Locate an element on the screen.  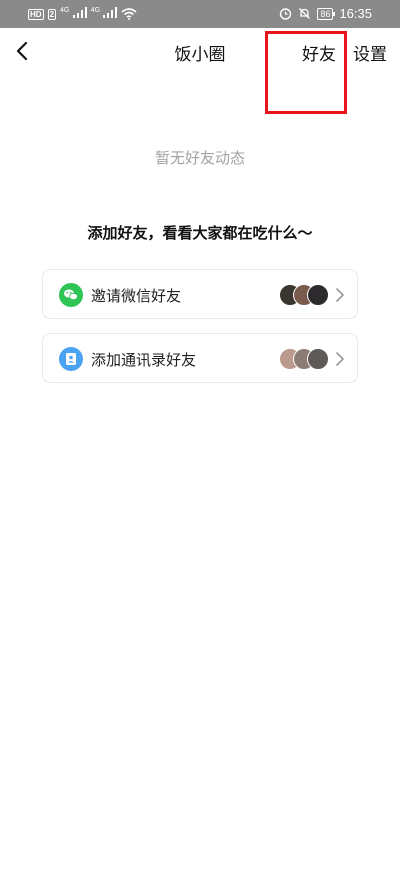
network-type-2: 4G is located at coordinates (95, 10).